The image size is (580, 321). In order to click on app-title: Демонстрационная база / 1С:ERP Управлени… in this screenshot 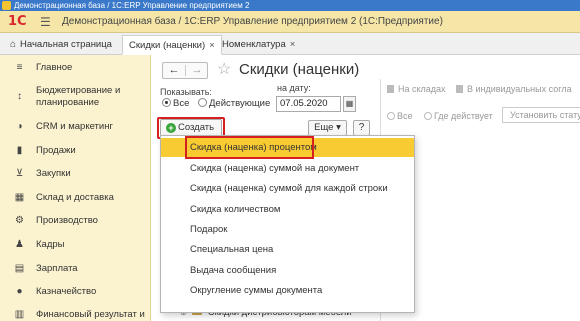, I will do `click(252, 21)`.